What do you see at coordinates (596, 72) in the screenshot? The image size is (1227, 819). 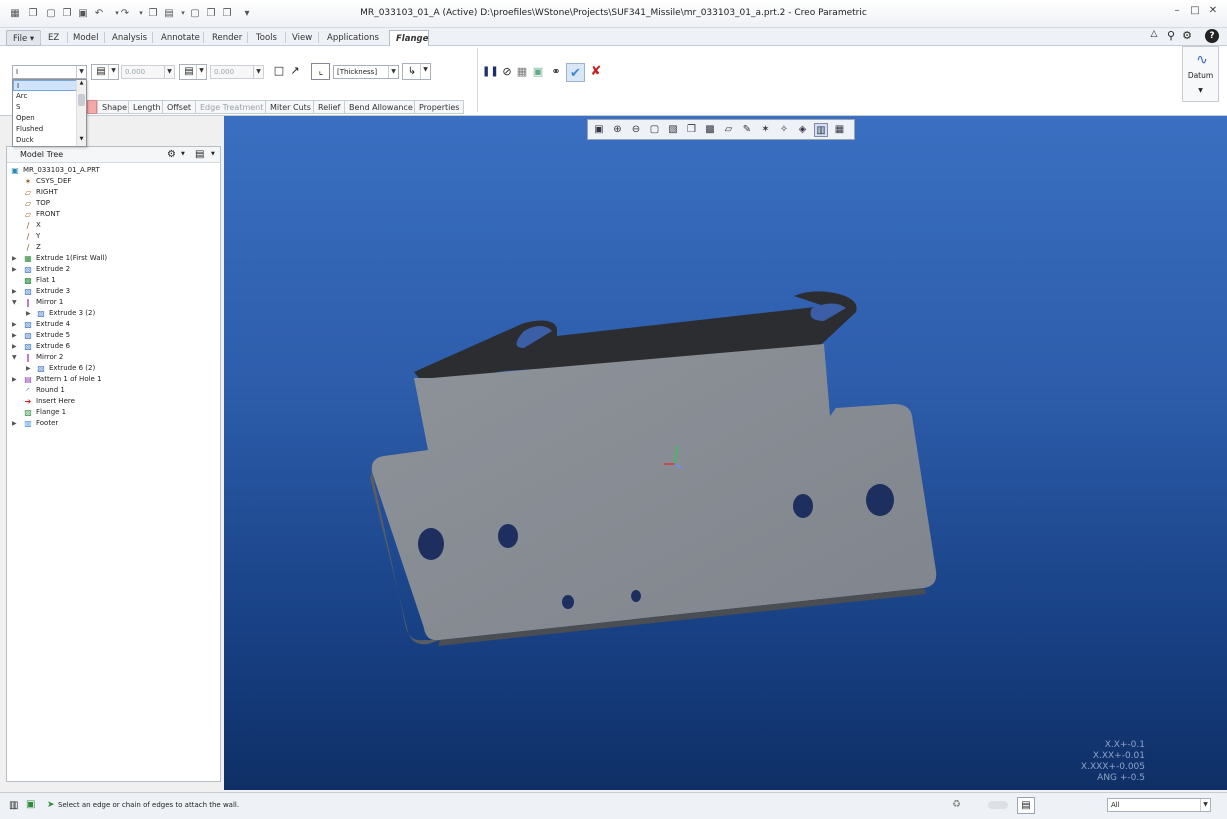 I see `cancel-x-icon: ✘` at bounding box center [596, 72].